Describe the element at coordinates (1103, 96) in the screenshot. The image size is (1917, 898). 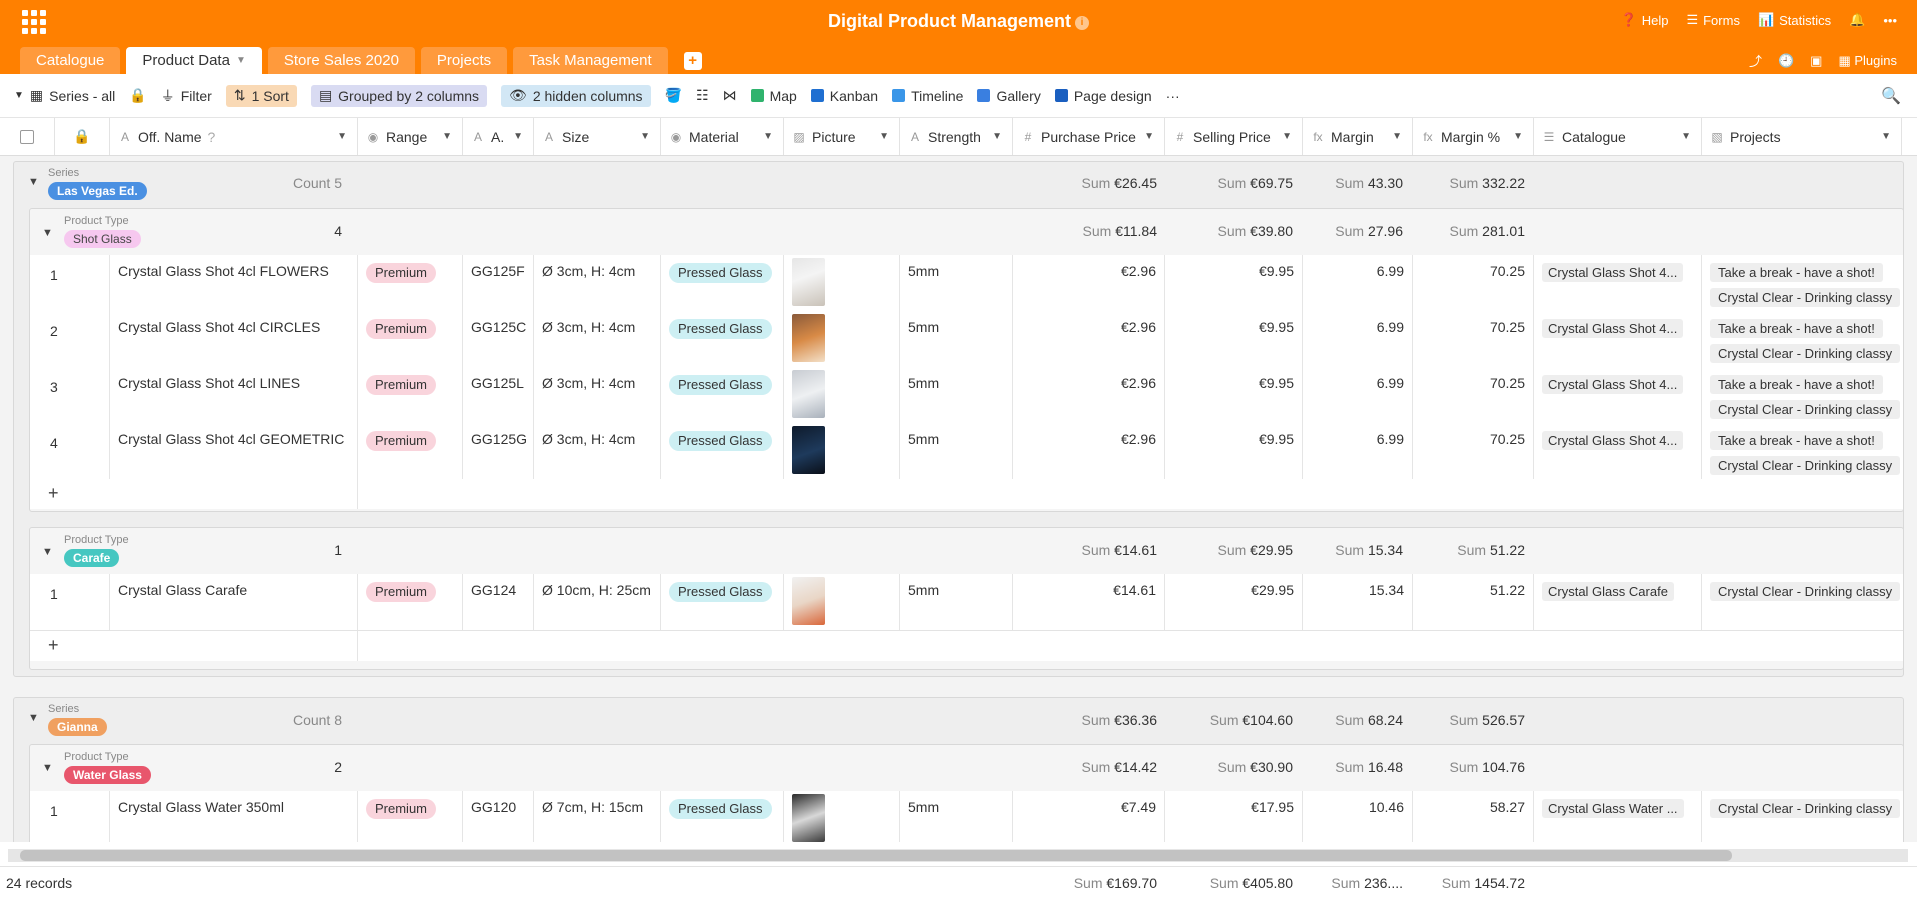
I see `page-design-button: Page design` at that location.